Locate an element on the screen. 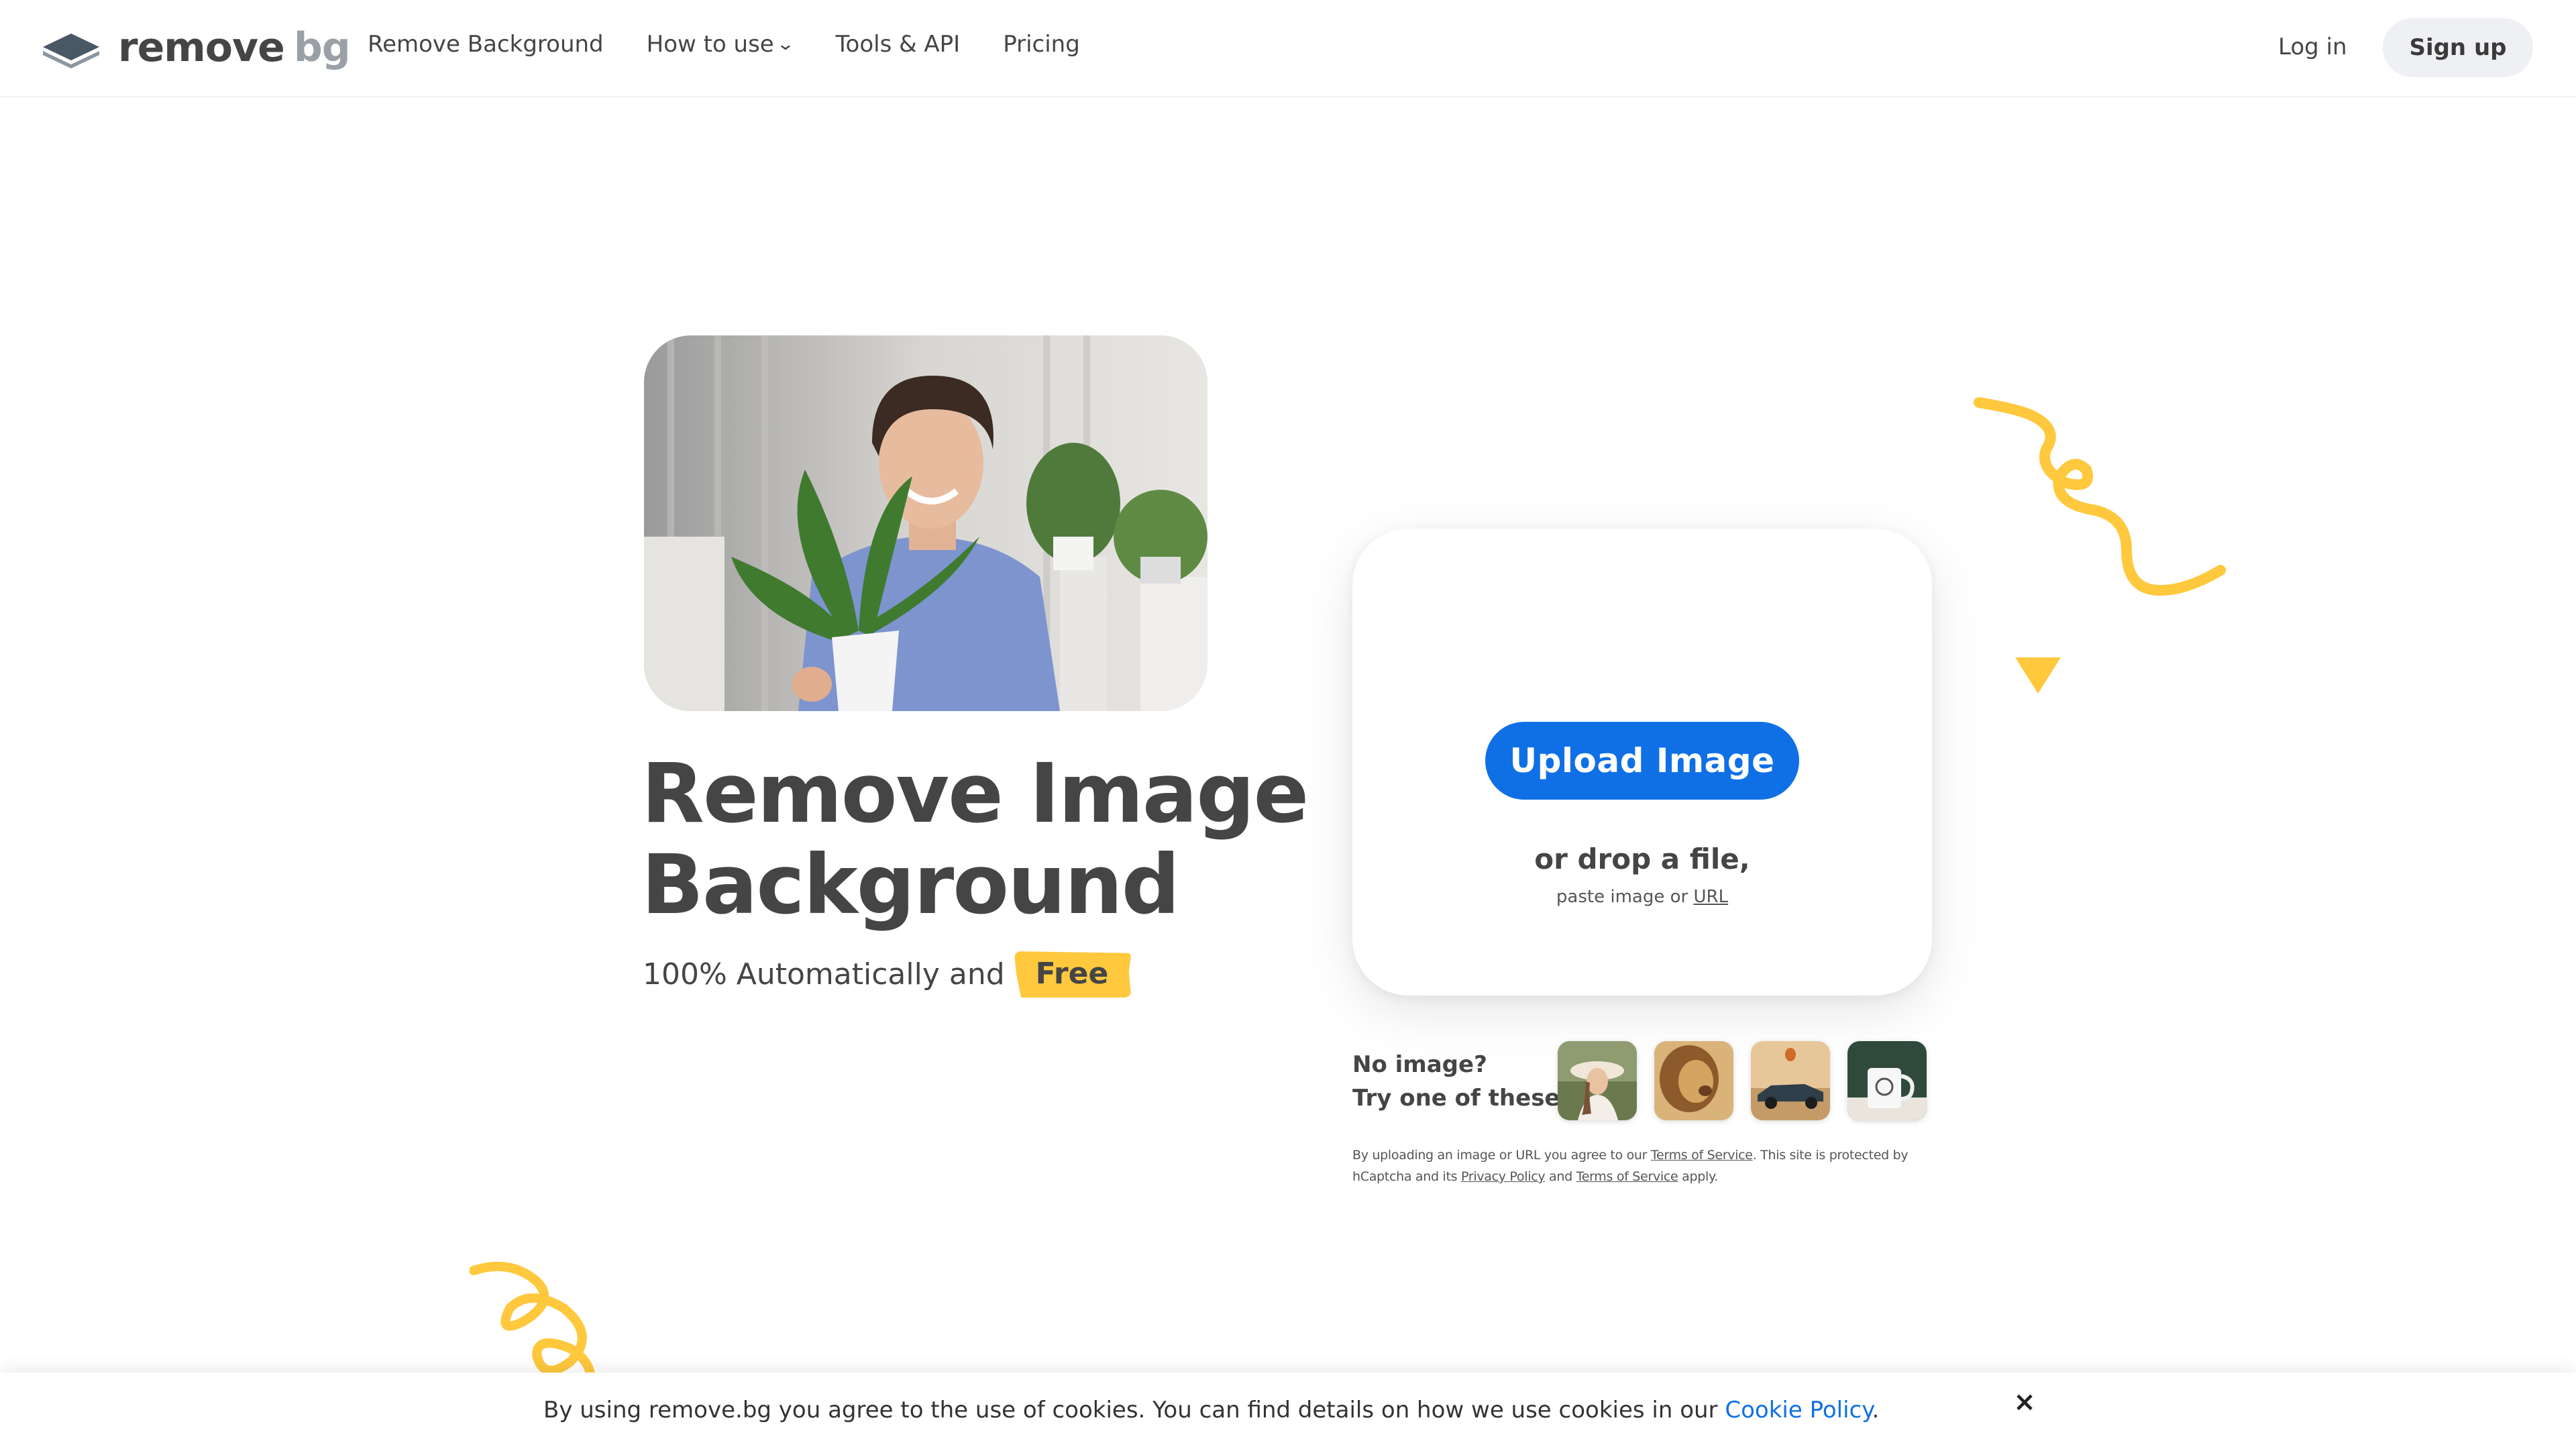 The width and height of the screenshot is (2576, 1449). legal-text-4: apply. is located at coordinates (1700, 1176).